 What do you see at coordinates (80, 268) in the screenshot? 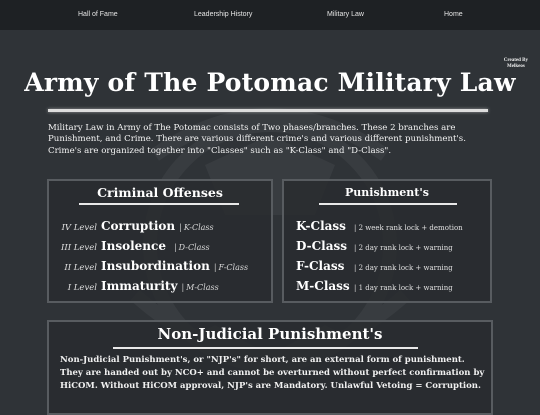
I see `offense-level: II Level` at bounding box center [80, 268].